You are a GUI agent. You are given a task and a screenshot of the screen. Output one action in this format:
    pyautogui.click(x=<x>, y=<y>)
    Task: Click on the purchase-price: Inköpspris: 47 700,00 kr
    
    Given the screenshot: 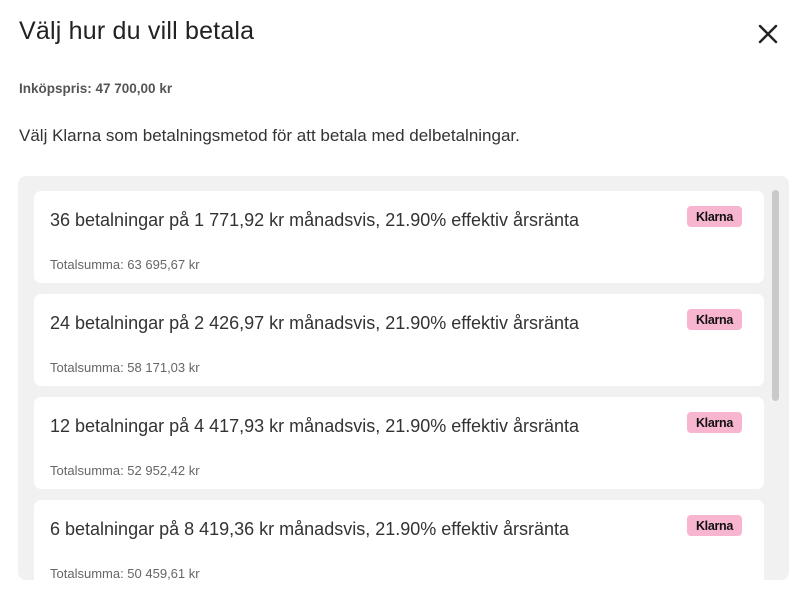 What is the action you would take?
    pyautogui.click(x=96, y=88)
    